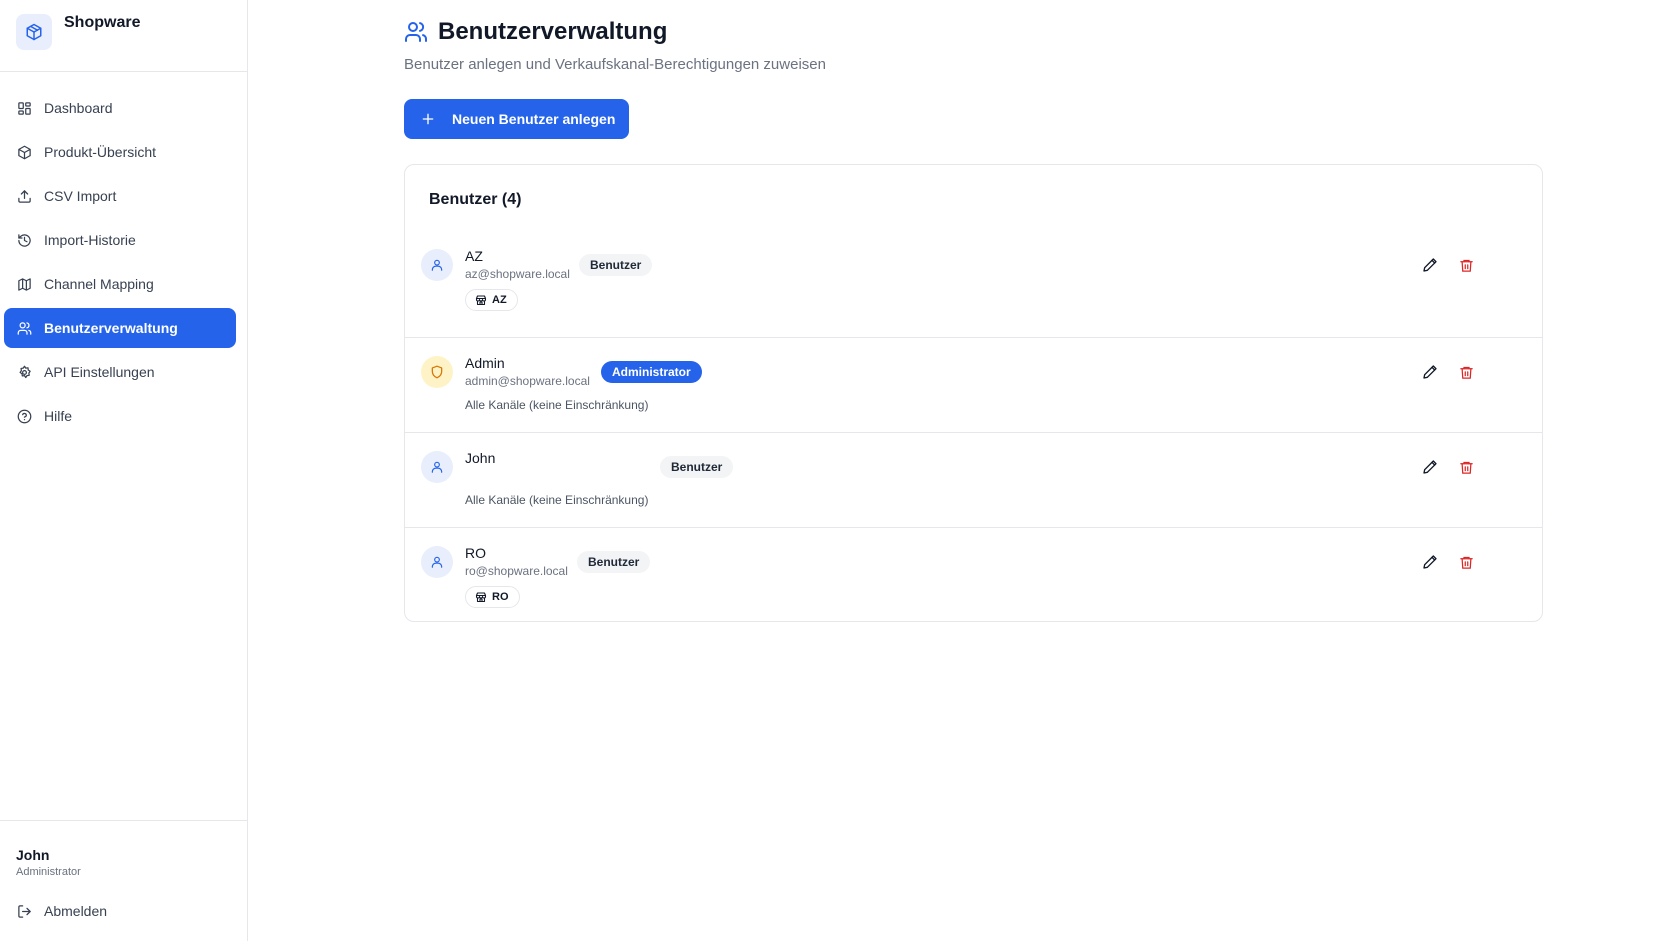 The width and height of the screenshot is (1673, 941). I want to click on upload-icon, so click(24, 196).